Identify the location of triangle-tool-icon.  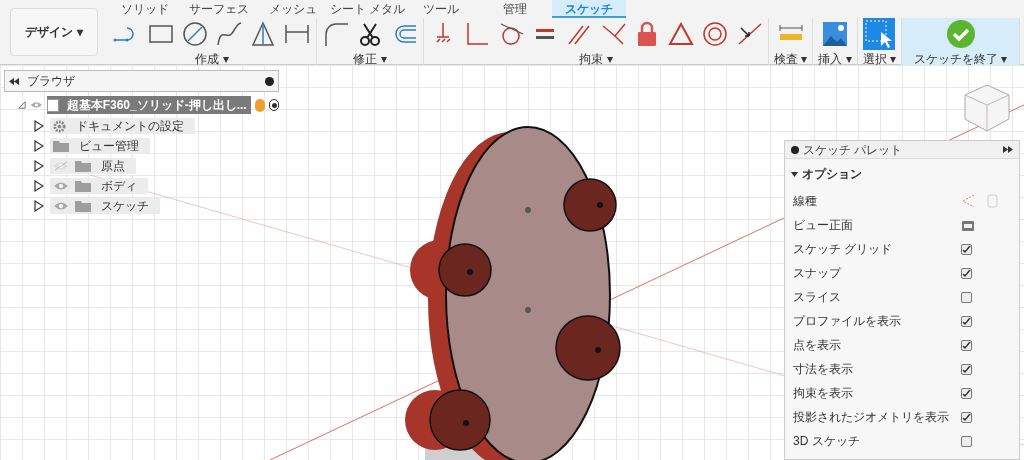
(263, 34).